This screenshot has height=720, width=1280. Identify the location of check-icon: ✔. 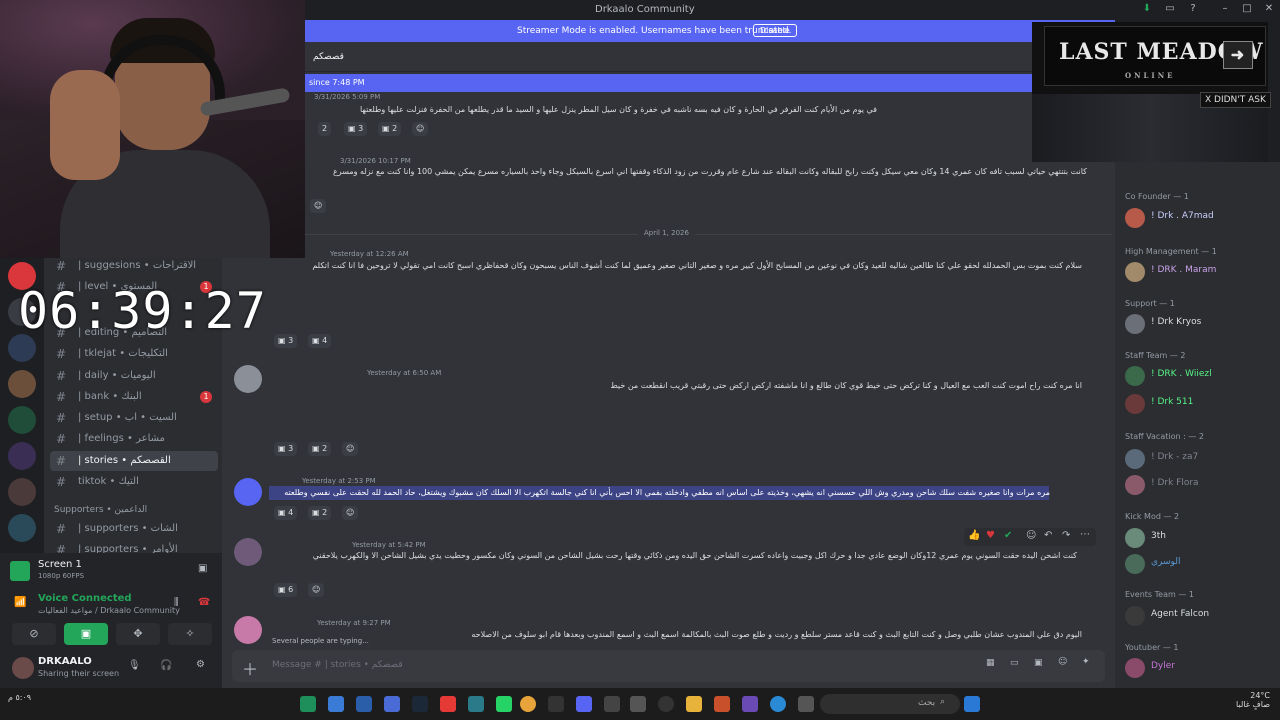
(1008, 535).